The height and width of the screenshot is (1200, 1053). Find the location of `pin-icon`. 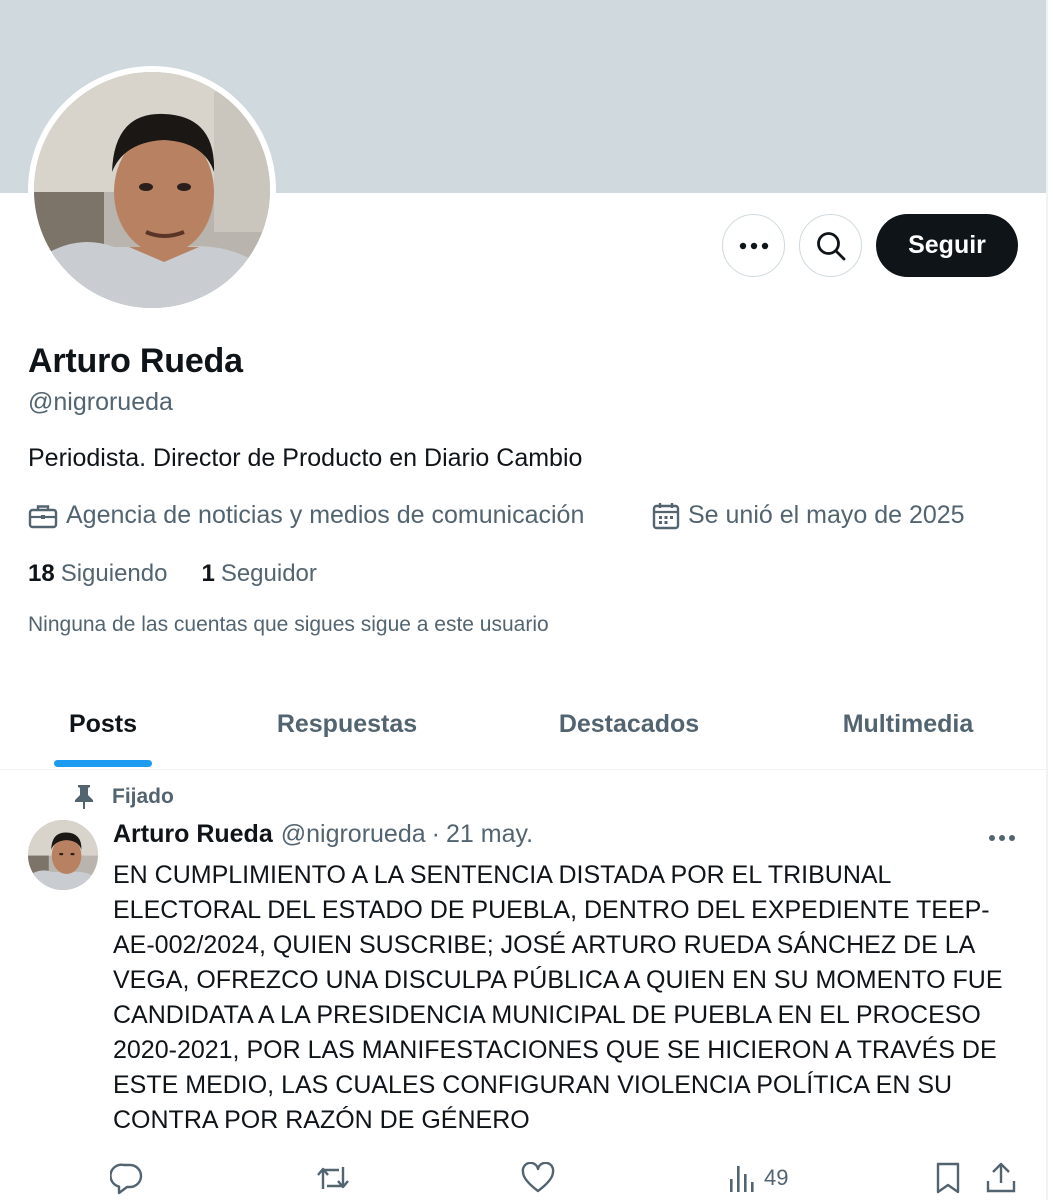

pin-icon is located at coordinates (84, 797).